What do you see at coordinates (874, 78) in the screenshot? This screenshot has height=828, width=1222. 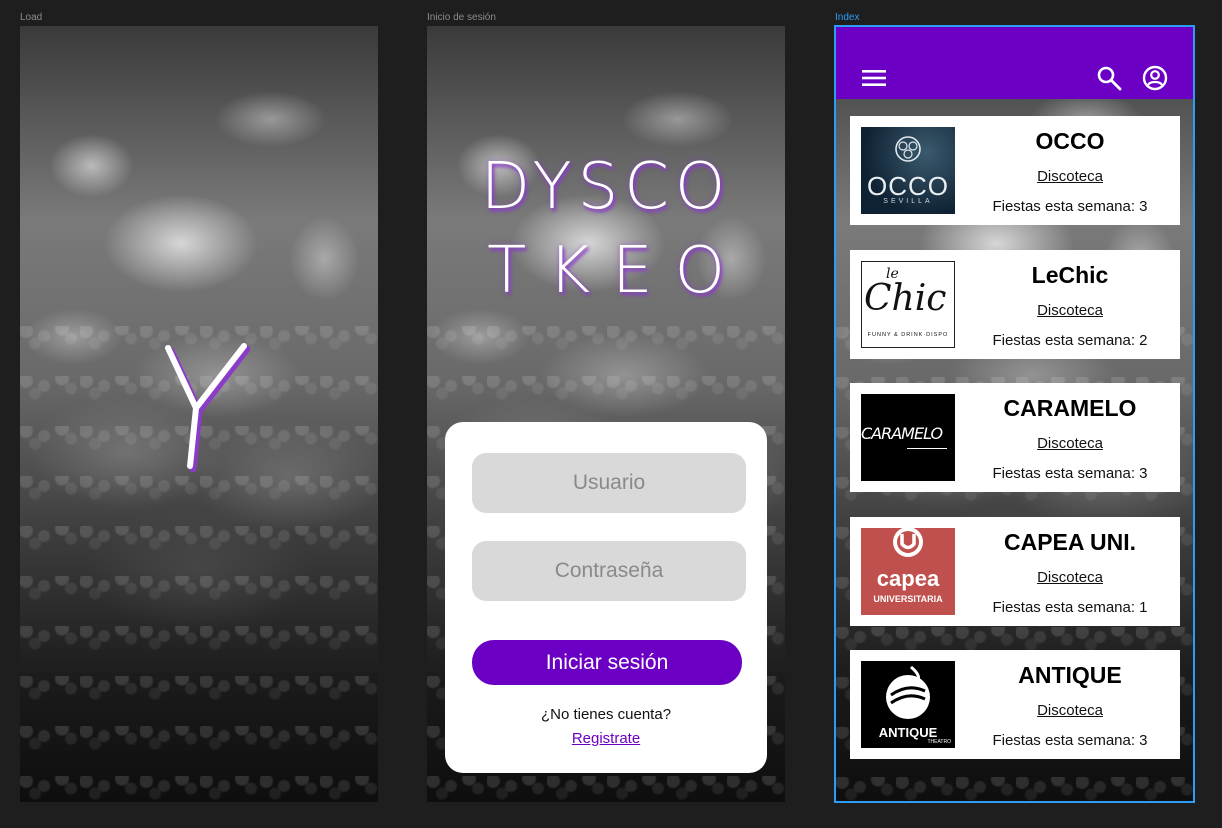 I see `hamburger-menu-icon` at bounding box center [874, 78].